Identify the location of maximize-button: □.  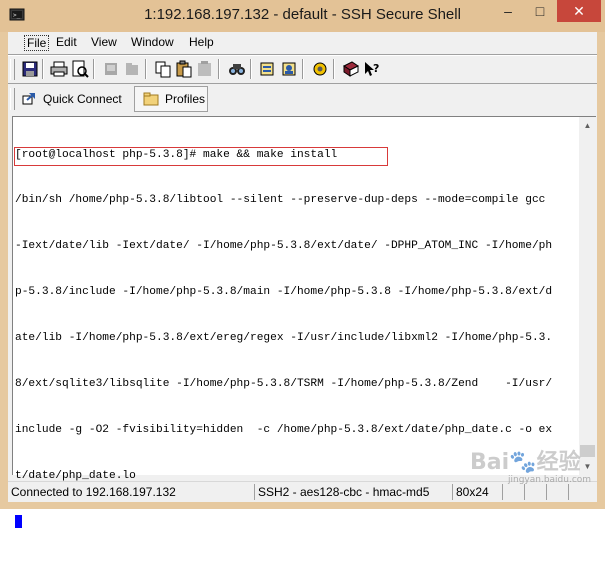
(540, 11).